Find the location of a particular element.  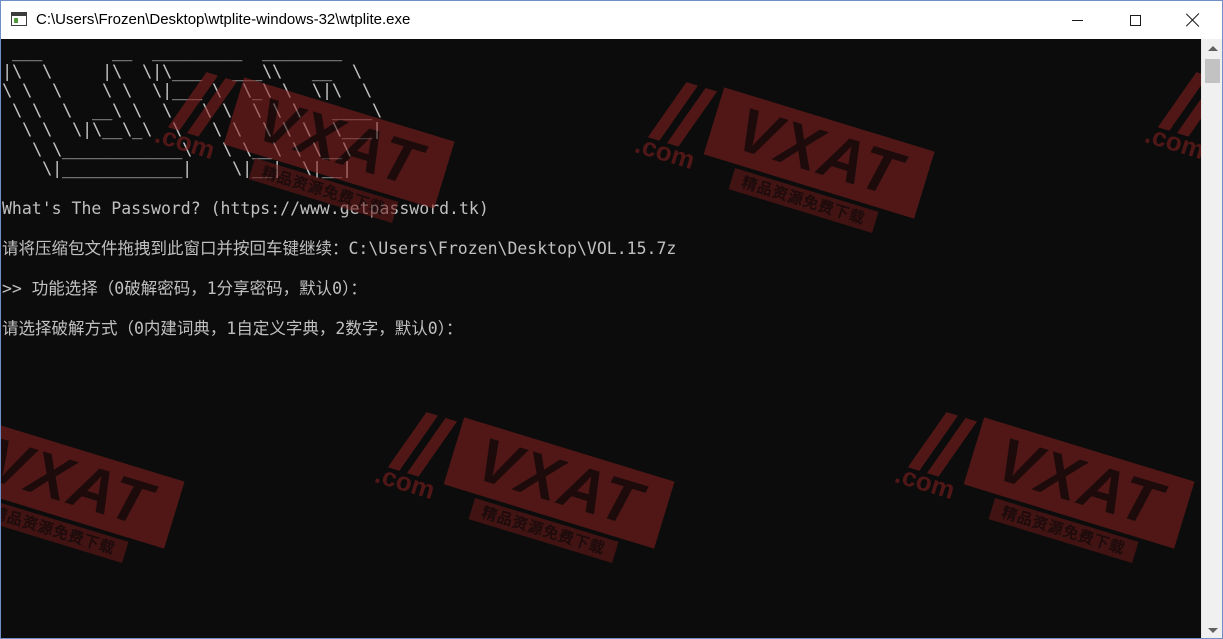

console-line-method-prompt: 请选择破解方式（0内建词典，1自定义字典，2数字，默认0）： is located at coordinates (232, 328).